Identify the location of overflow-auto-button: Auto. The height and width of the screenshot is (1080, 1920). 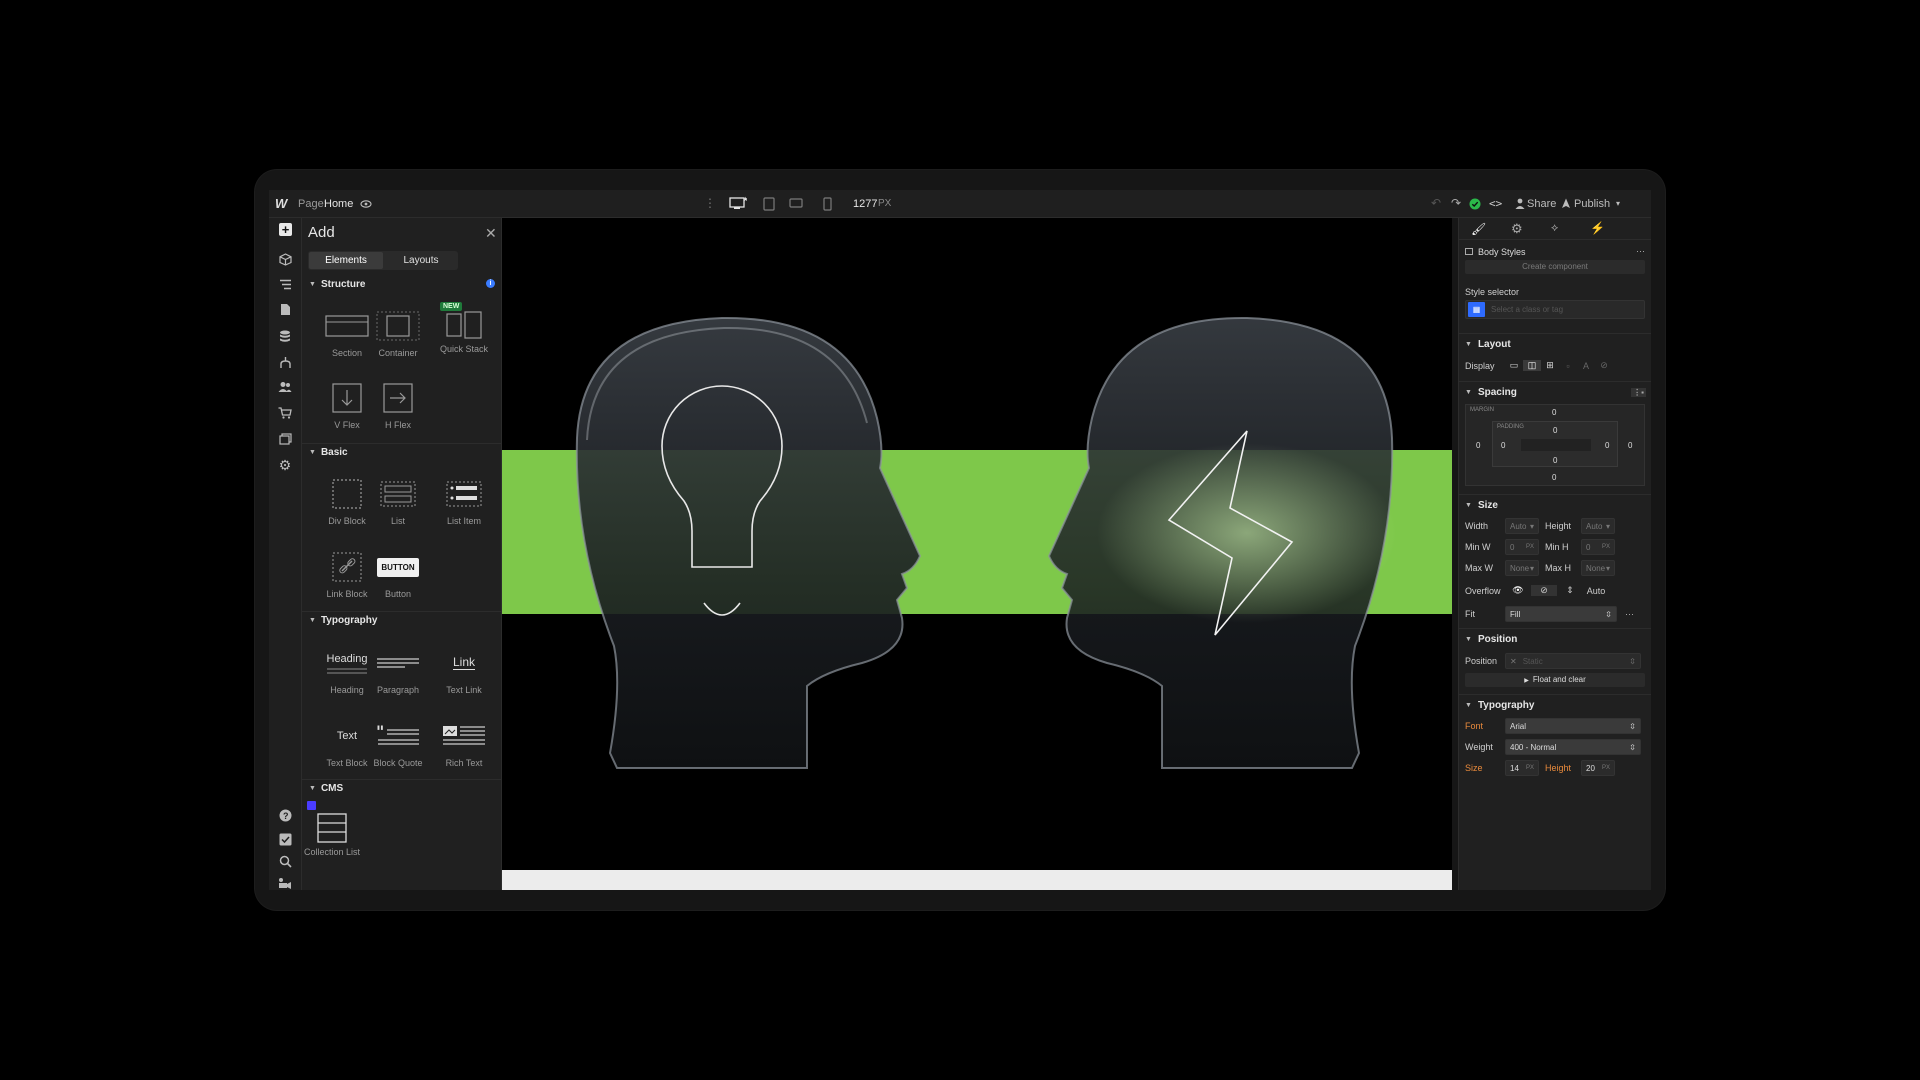
(1596, 591).